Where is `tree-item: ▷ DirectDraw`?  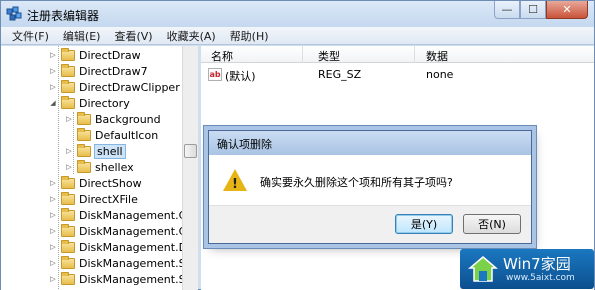 tree-item: ▷ DirectDraw is located at coordinates (95, 55).